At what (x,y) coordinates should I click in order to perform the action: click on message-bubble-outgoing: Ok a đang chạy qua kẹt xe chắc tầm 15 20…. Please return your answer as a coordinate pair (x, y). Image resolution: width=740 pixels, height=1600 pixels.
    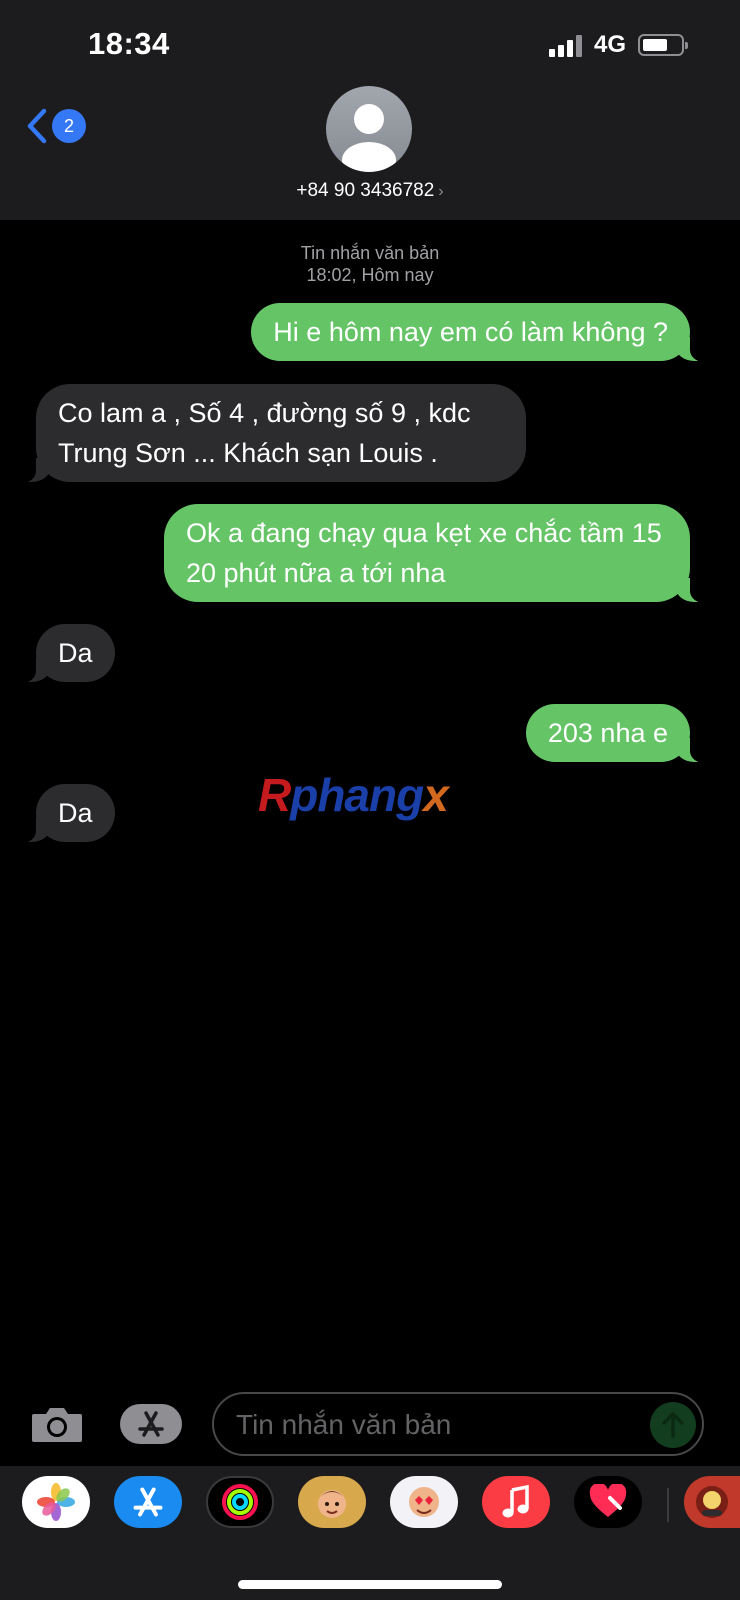
    Looking at the image, I should click on (438, 553).